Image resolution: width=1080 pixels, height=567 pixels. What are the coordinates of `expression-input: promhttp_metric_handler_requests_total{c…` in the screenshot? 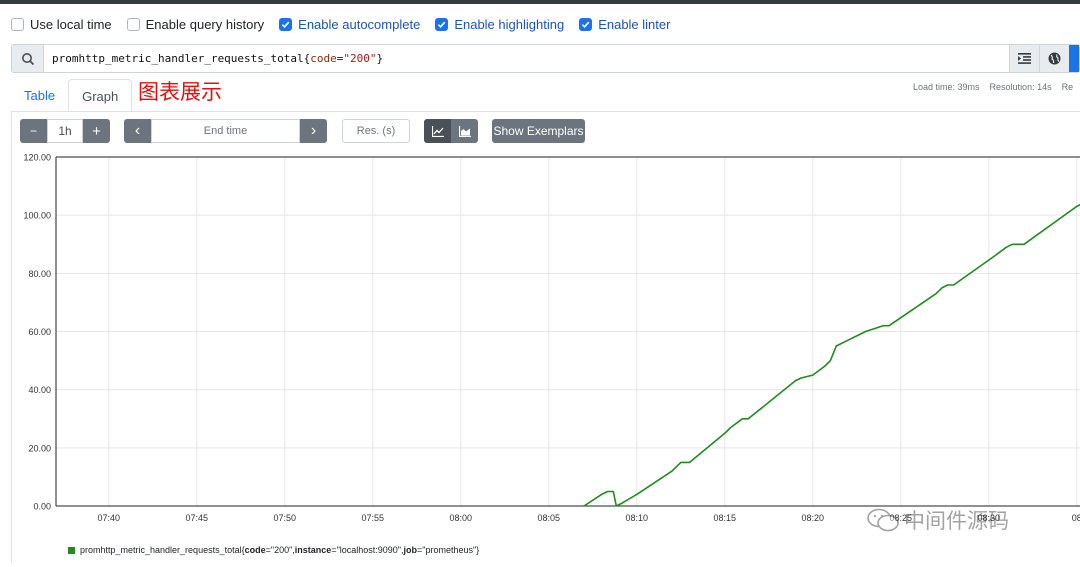 It's located at (545, 58).